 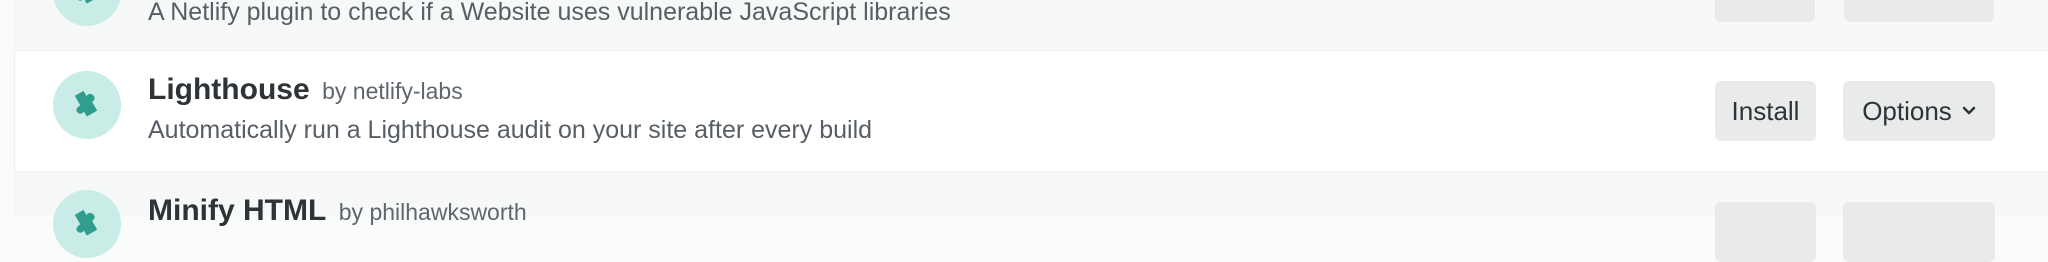 I want to click on install-button-label: Install, so click(x=1765, y=110).